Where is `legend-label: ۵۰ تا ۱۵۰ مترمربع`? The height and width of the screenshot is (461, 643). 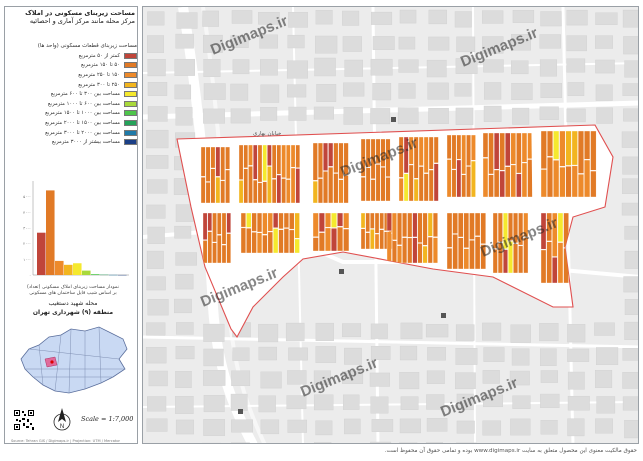 legend-label: ۵۰ تا ۱۵۰ مترمربع is located at coordinates (100, 65).